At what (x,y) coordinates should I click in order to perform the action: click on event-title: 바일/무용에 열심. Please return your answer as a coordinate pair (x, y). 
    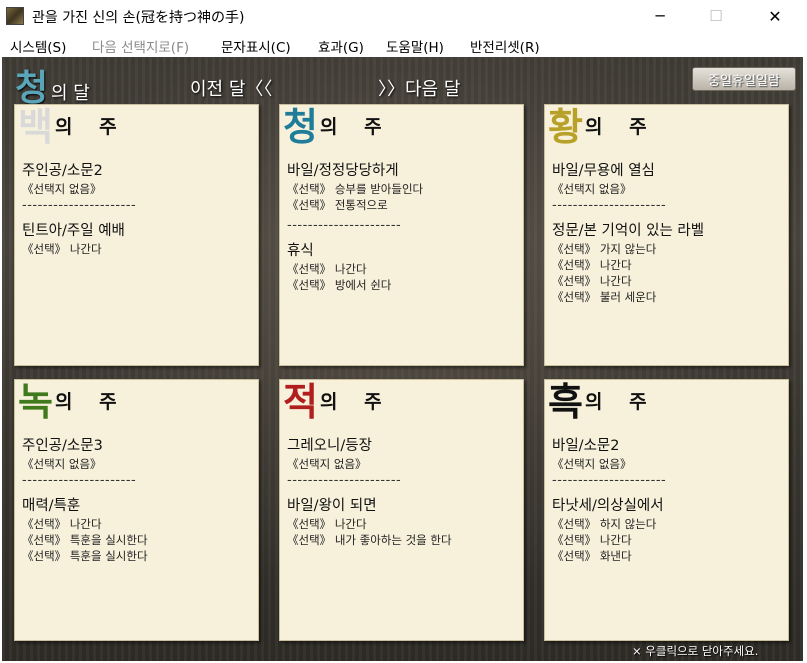
    Looking at the image, I should click on (603, 171).